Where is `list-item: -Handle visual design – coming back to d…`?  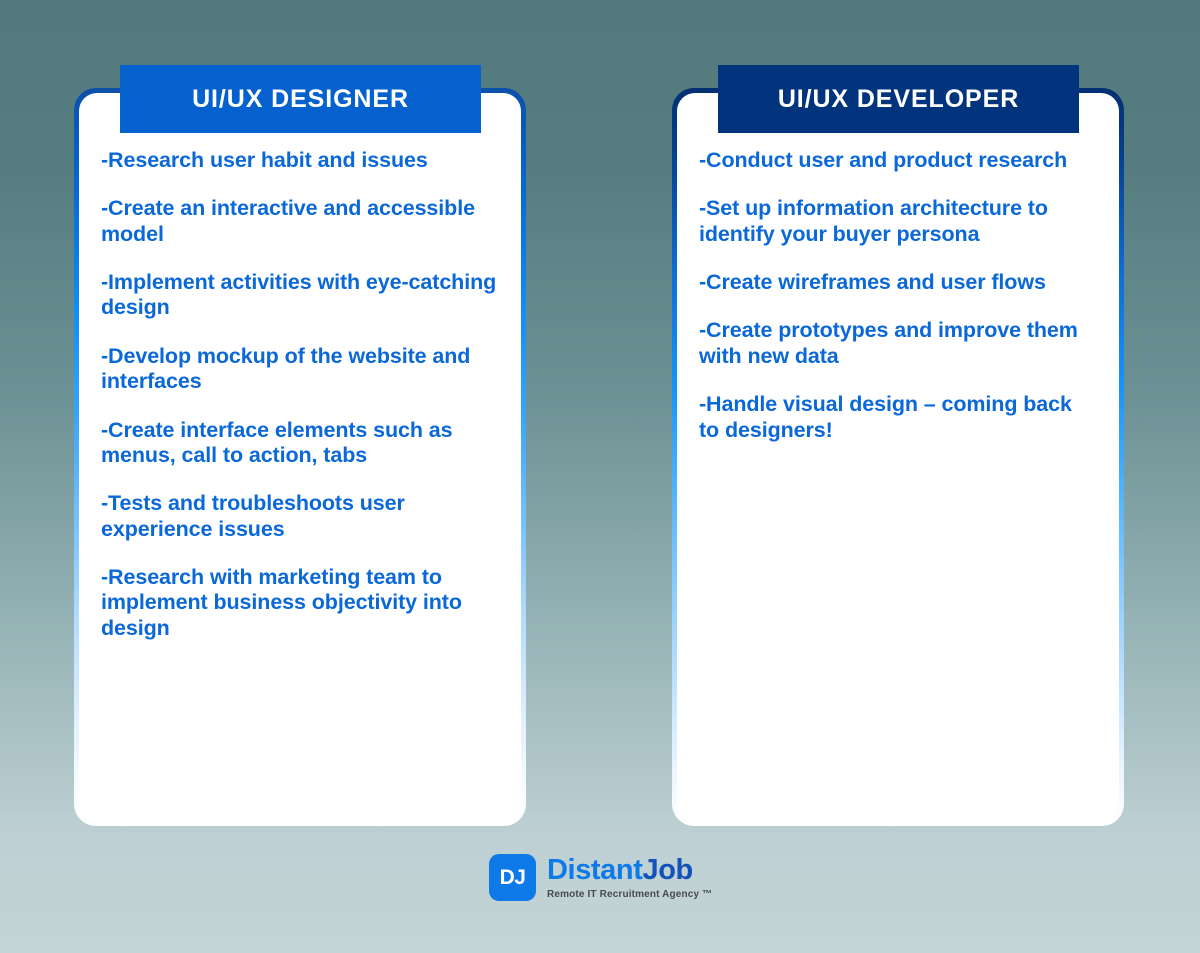
list-item: -Handle visual design – coming back to d… is located at coordinates (885, 417).